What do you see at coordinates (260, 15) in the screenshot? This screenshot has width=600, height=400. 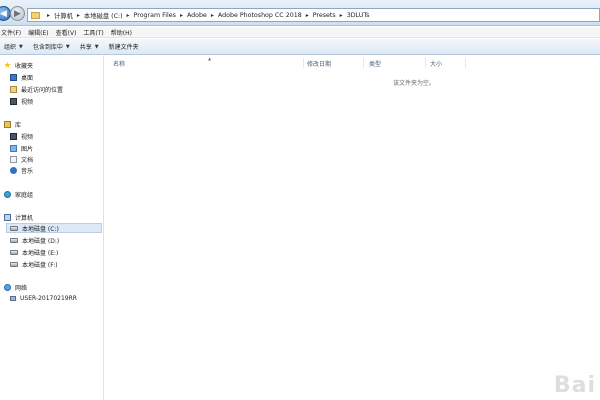 I see `breadcrumb-photoshop: Adobe Photoshop CC 2018` at bounding box center [260, 15].